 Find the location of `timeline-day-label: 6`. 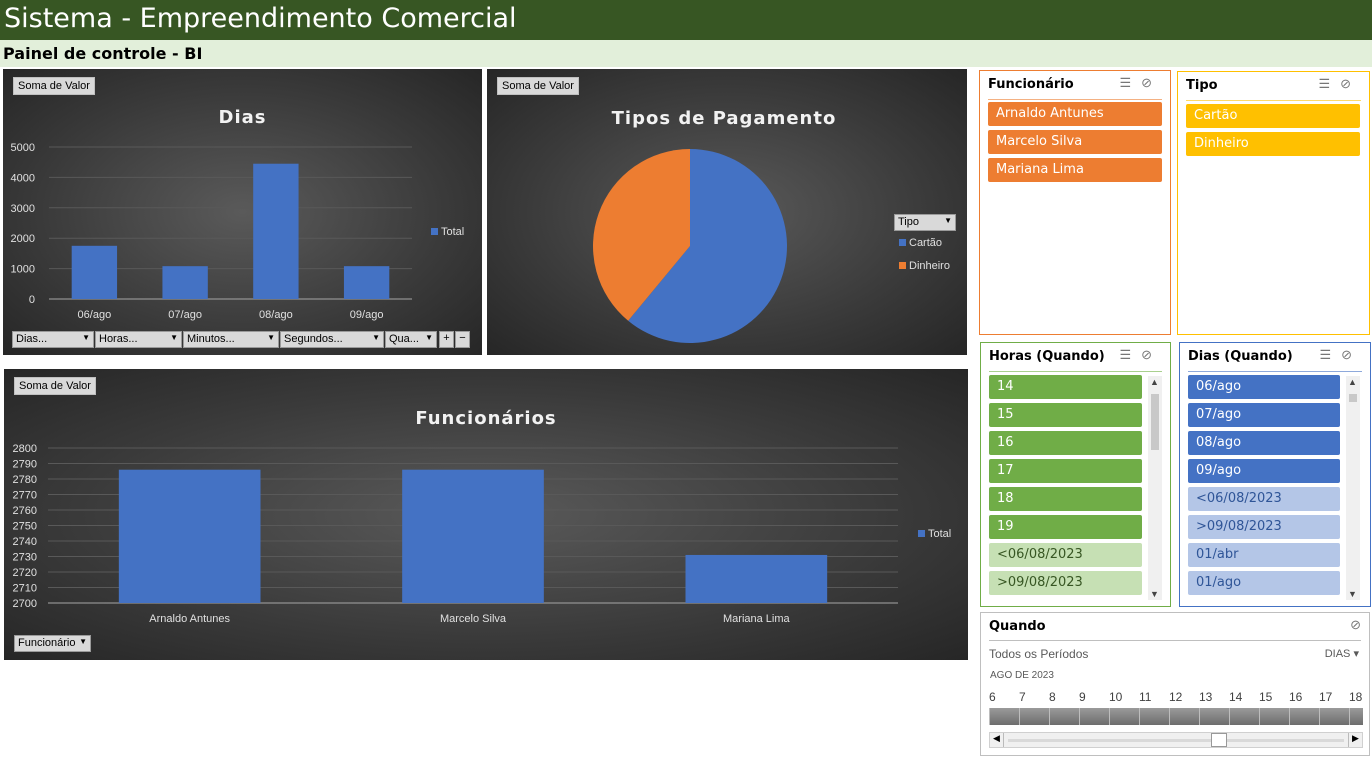

timeline-day-label: 6 is located at coordinates (992, 697).